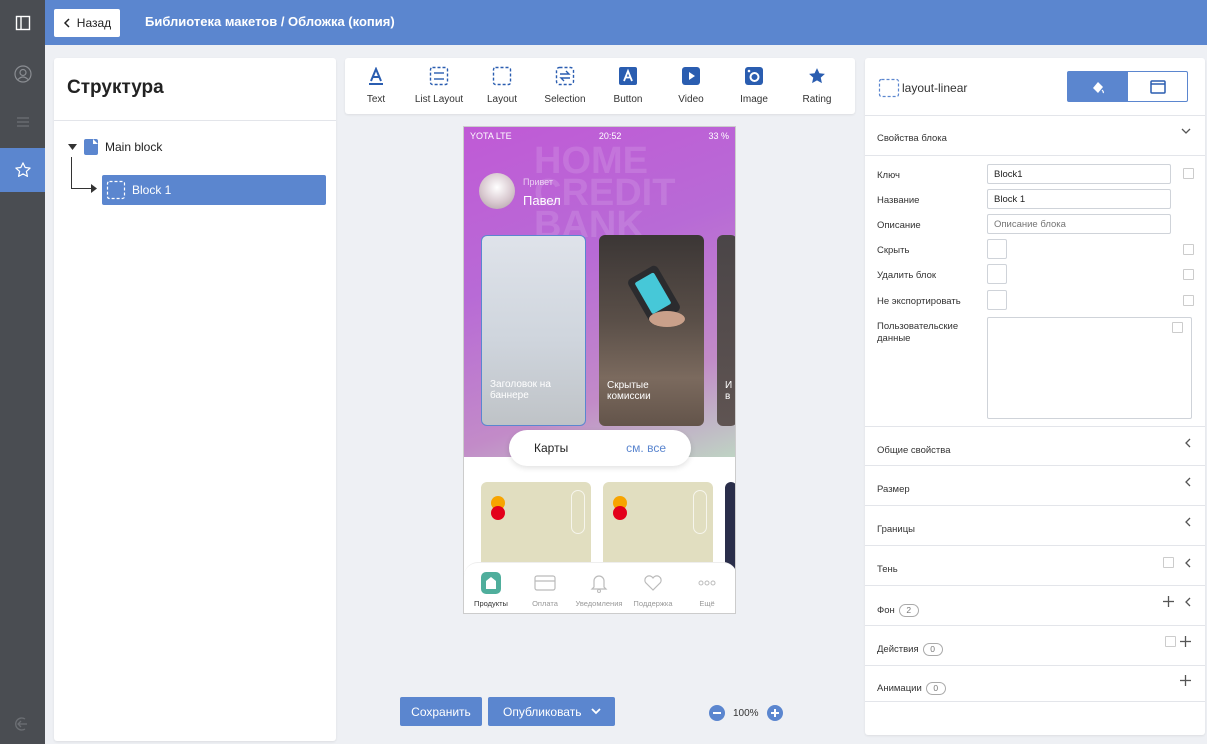 The width and height of the screenshot is (1207, 744). I want to click on tool-text: Text, so click(376, 84).